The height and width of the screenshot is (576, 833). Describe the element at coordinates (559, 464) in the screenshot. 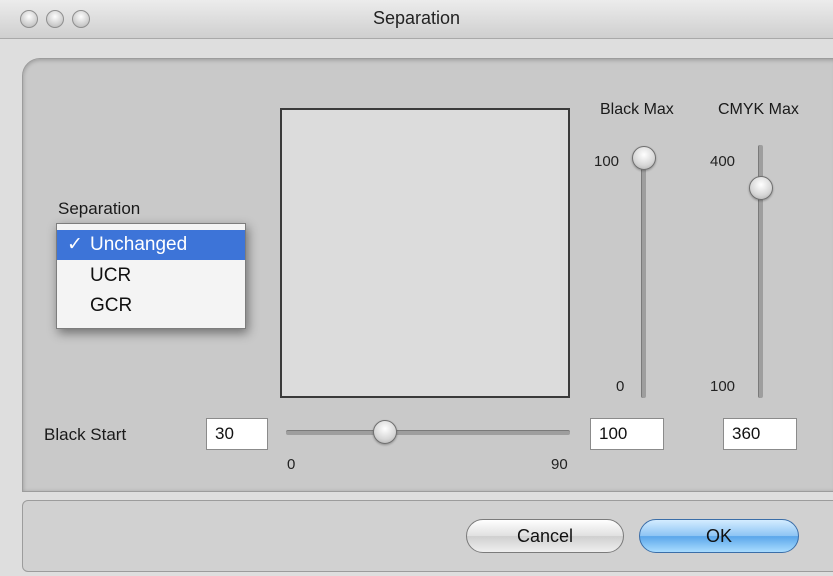

I see `black-start-max-tick: 90` at that location.